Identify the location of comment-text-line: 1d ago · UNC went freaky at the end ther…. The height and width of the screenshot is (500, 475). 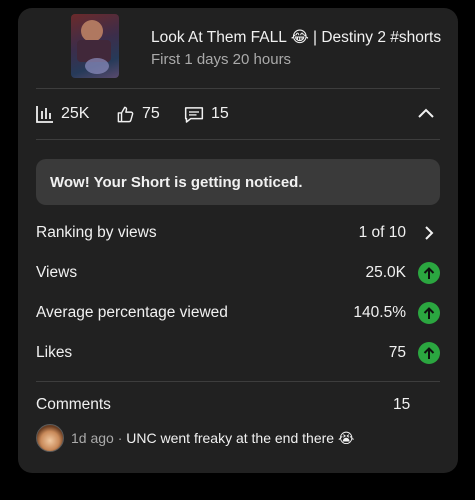
(212, 438).